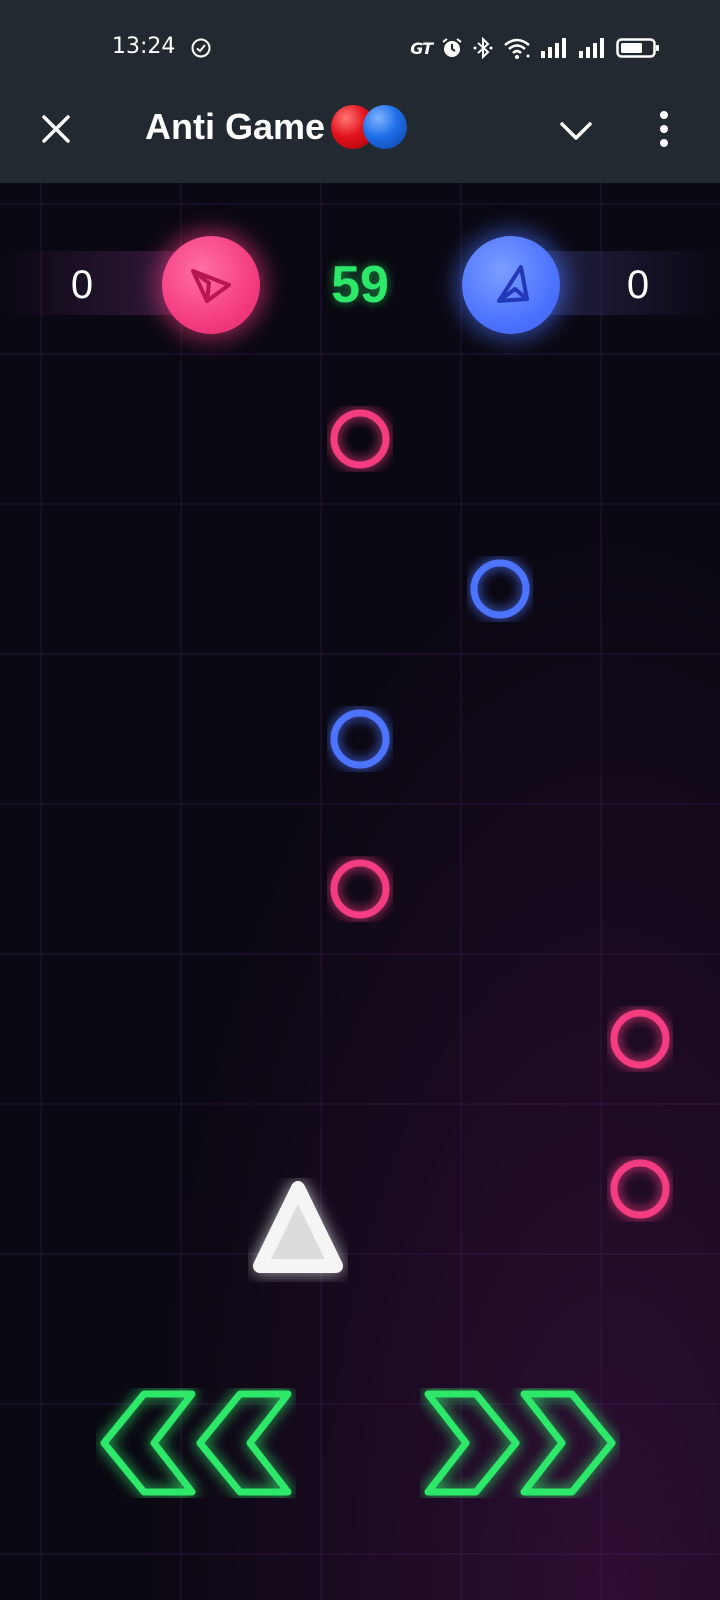 Image resolution: width=720 pixels, height=1600 pixels. What do you see at coordinates (144, 46) in the screenshot?
I see `status-time: 13:24` at bounding box center [144, 46].